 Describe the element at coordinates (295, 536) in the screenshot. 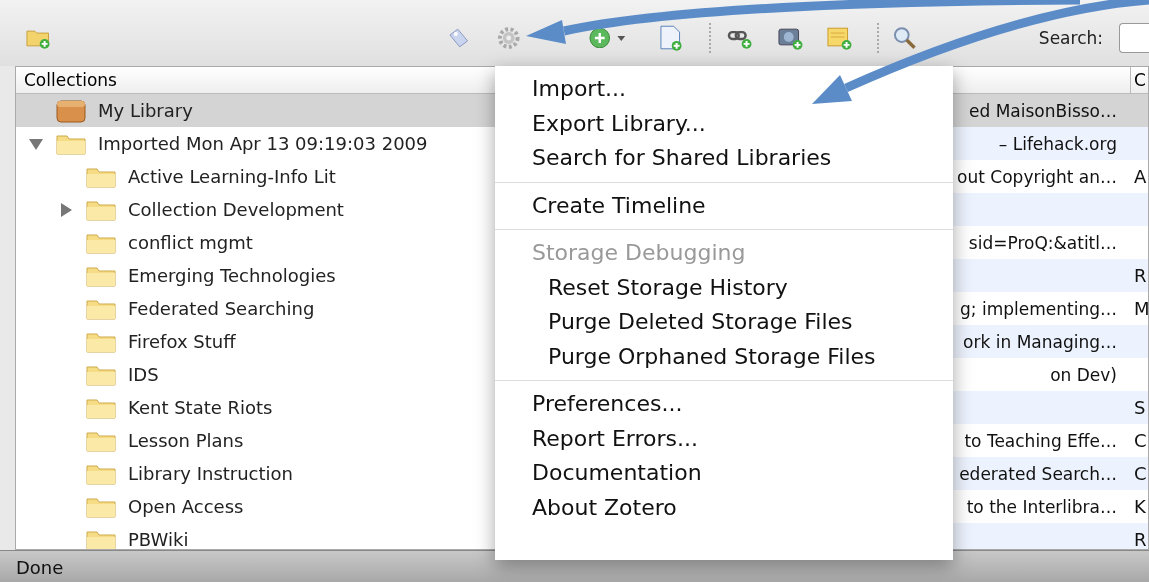

I see `collection-row: PBWiki` at that location.